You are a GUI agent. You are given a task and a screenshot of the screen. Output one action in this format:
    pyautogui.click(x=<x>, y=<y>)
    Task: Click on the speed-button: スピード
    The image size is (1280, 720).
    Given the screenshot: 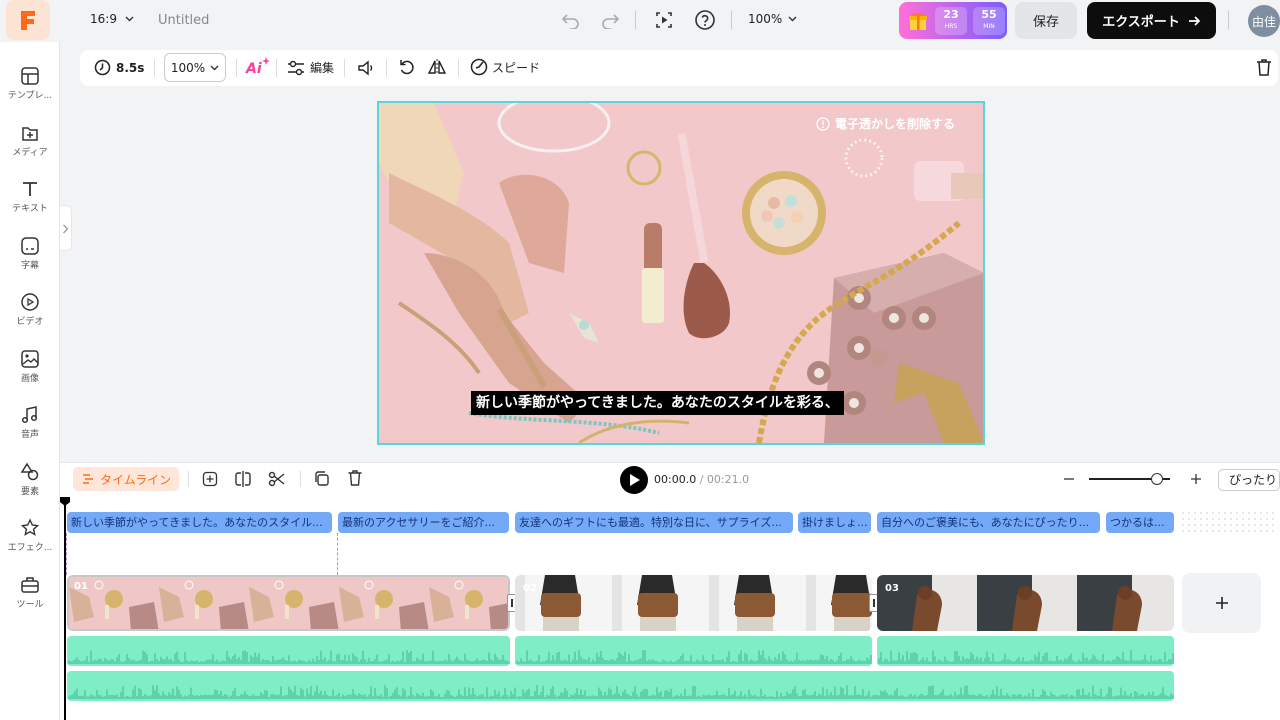 What is the action you would take?
    pyautogui.click(x=505, y=67)
    